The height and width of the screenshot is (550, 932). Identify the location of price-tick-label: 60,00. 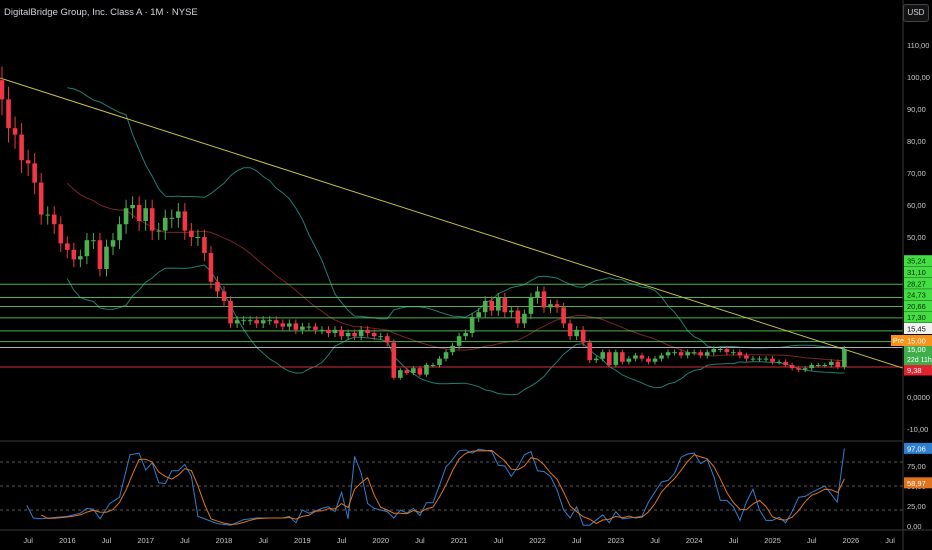
(916, 205).